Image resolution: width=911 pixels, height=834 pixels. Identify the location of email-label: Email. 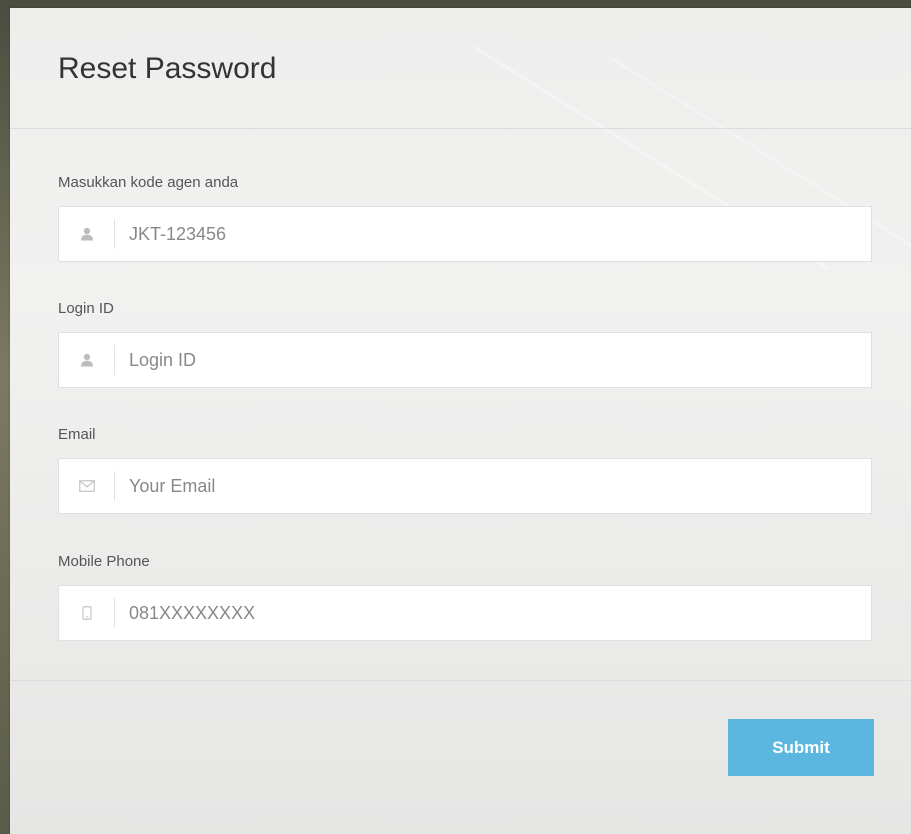
(77, 434).